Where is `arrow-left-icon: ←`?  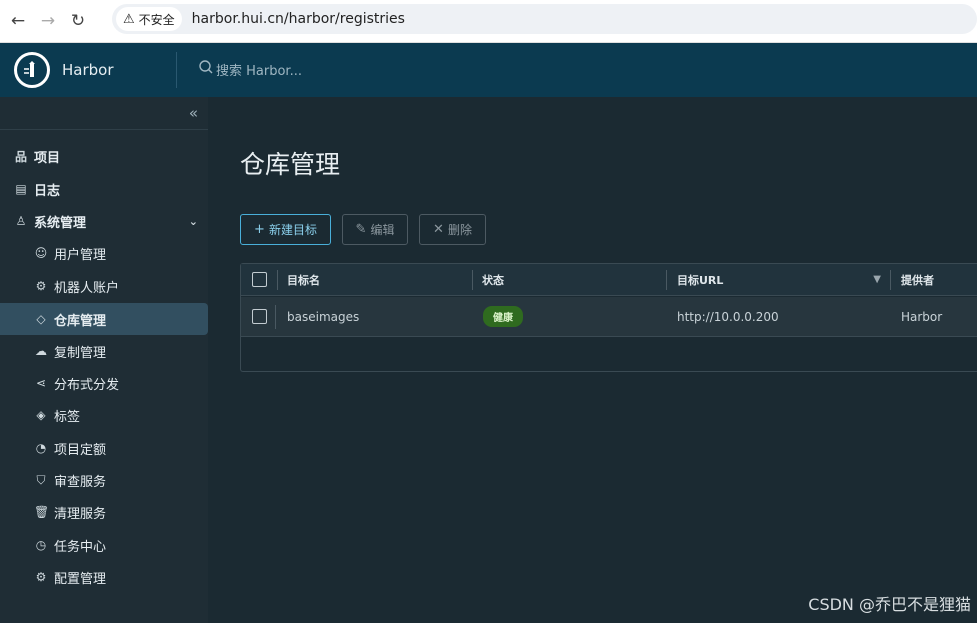
arrow-left-icon: ← is located at coordinates (18, 21).